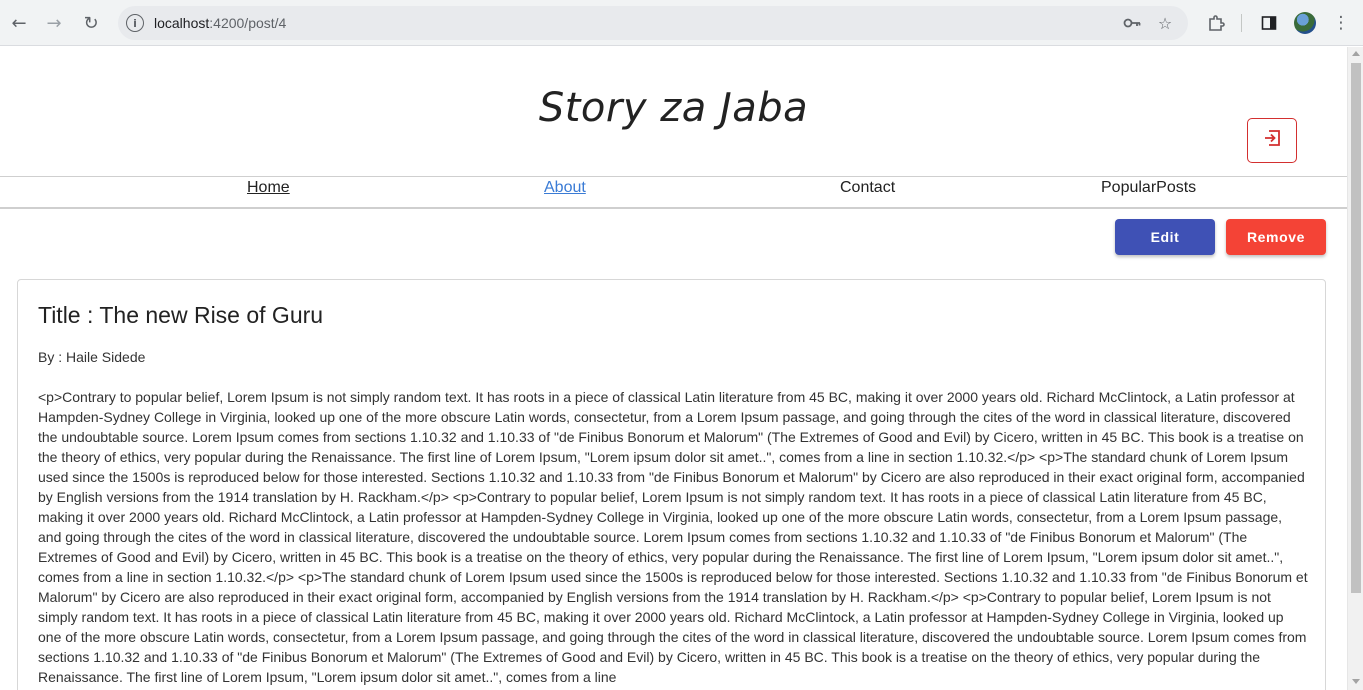 This screenshot has width=1363, height=690. What do you see at coordinates (1148, 188) in the screenshot?
I see `nav-link-popular-posts: PopularPosts` at bounding box center [1148, 188].